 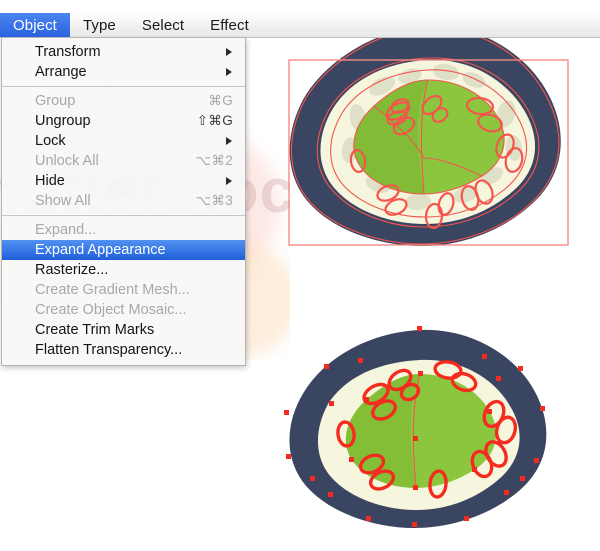 I want to click on menu-item-shortcut: ⌘G, so click(x=220, y=100).